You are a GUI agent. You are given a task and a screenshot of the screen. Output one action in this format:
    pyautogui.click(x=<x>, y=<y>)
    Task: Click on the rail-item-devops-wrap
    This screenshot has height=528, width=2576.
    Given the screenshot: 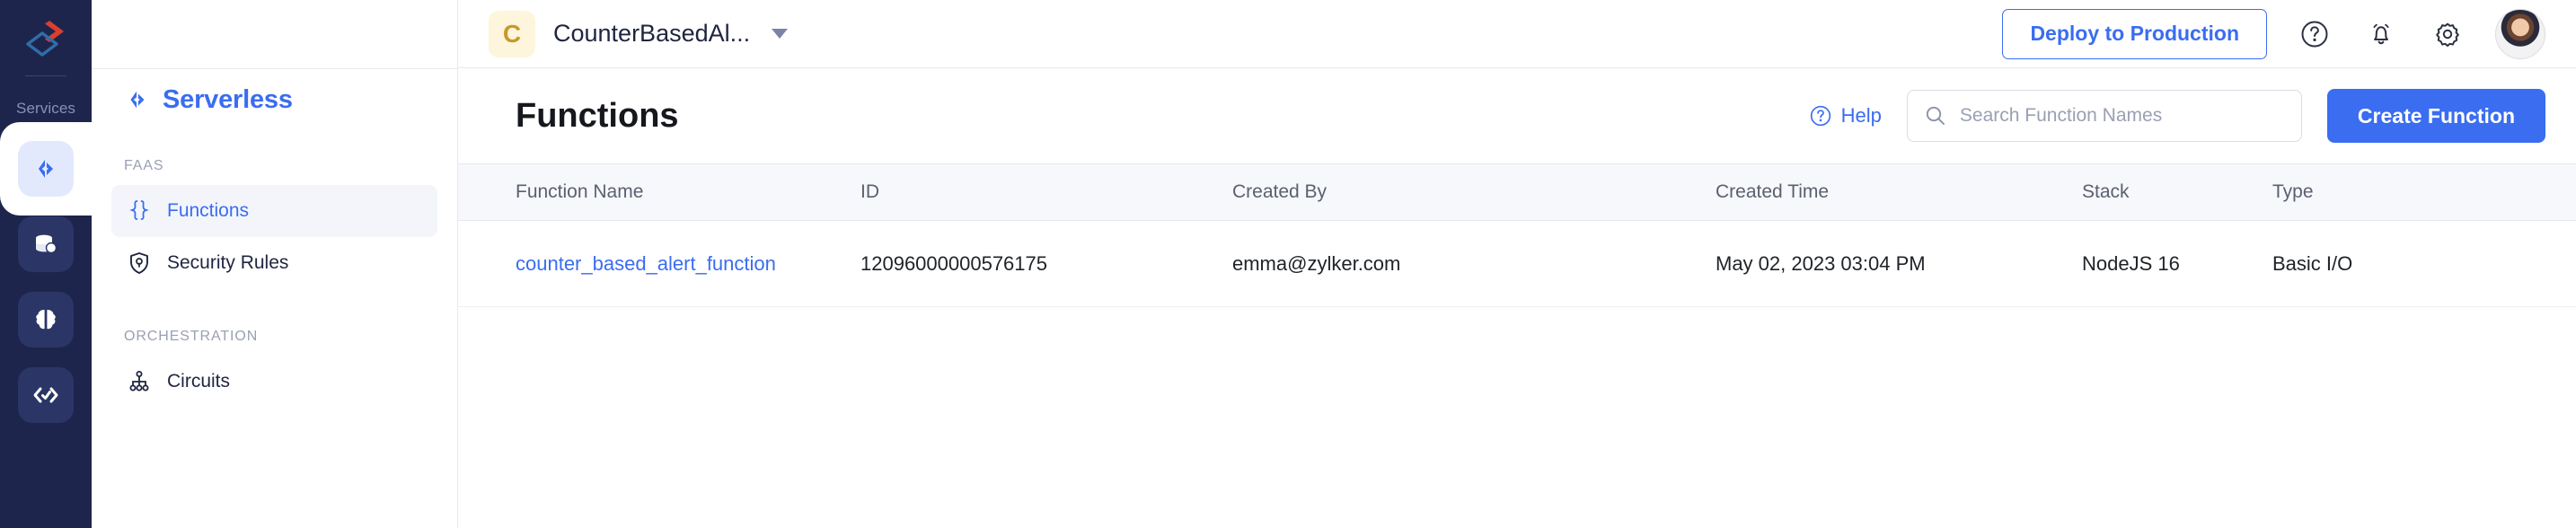 What is the action you would take?
    pyautogui.click(x=46, y=395)
    